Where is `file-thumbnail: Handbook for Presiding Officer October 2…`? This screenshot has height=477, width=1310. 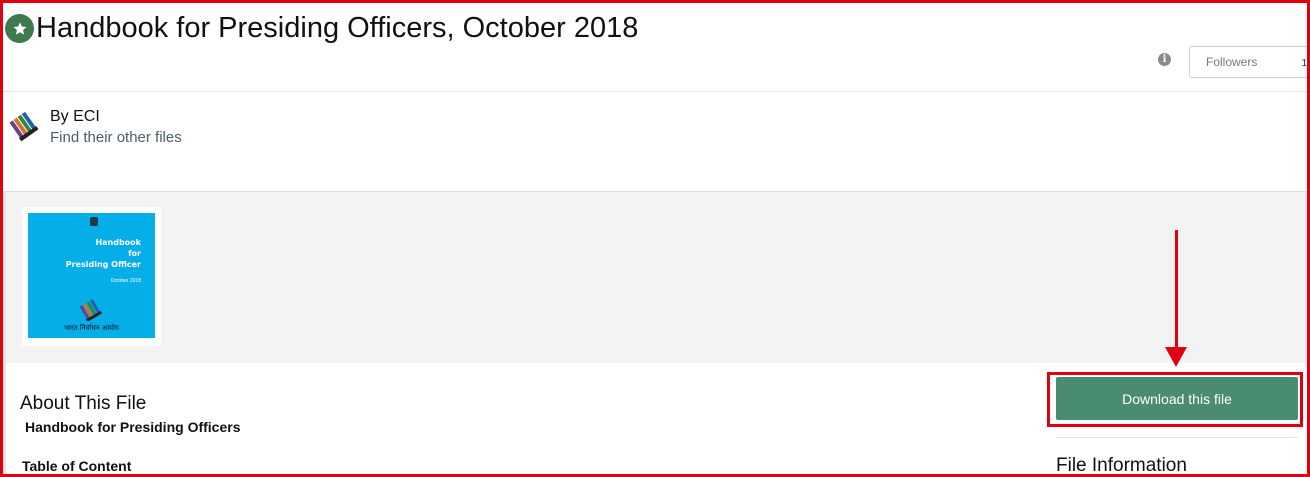 file-thumbnail: Handbook for Presiding Officer October 2… is located at coordinates (91, 276).